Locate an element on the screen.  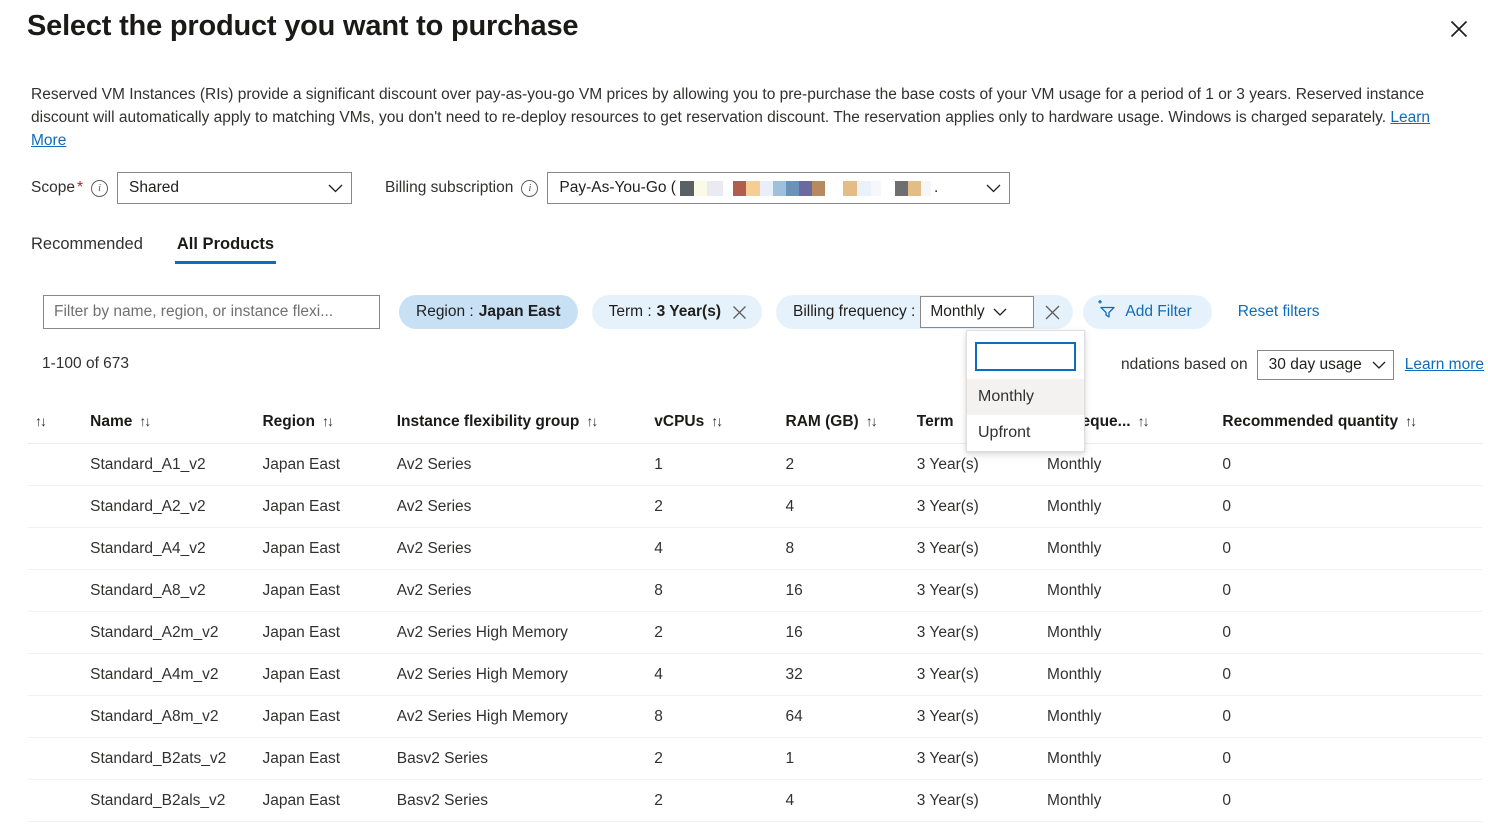
billing-frequency-search-input is located at coordinates (1025, 356).